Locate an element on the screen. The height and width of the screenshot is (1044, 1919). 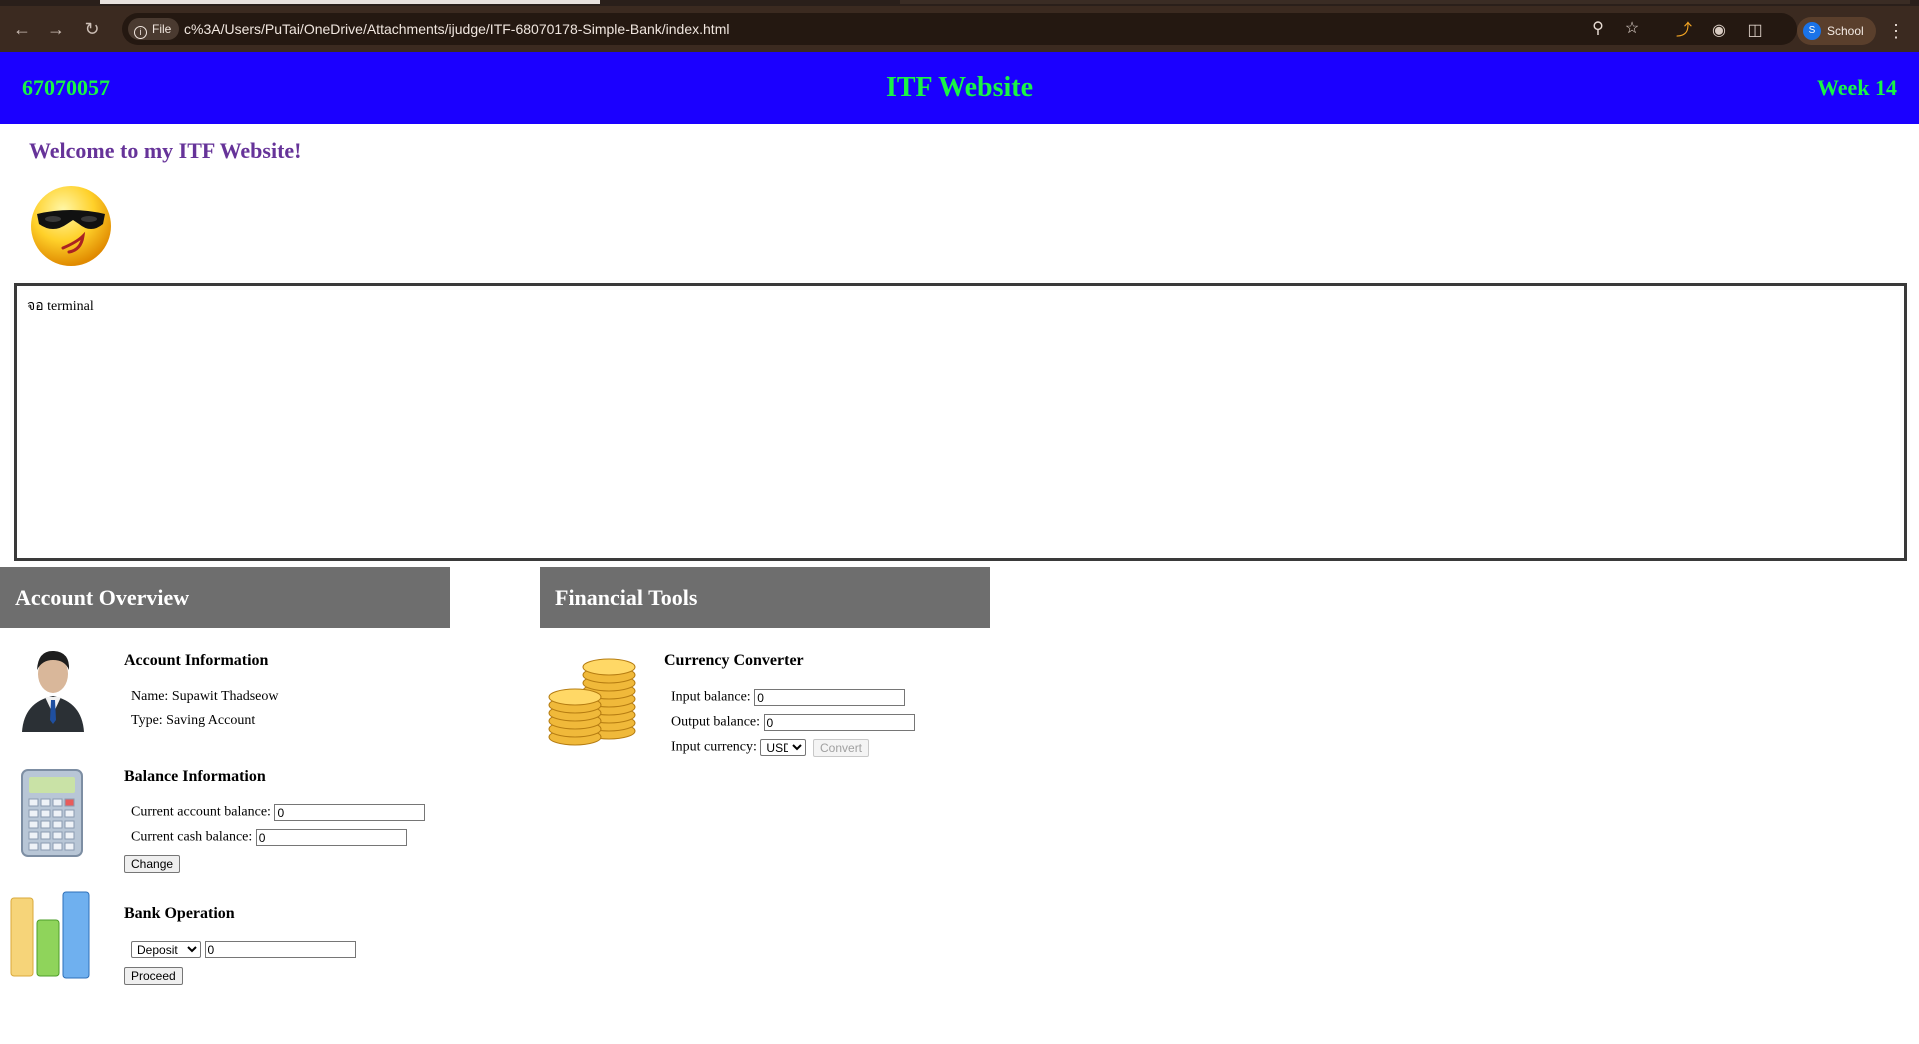
kebab-menu-icon: ⋮ is located at coordinates (1896, 31).